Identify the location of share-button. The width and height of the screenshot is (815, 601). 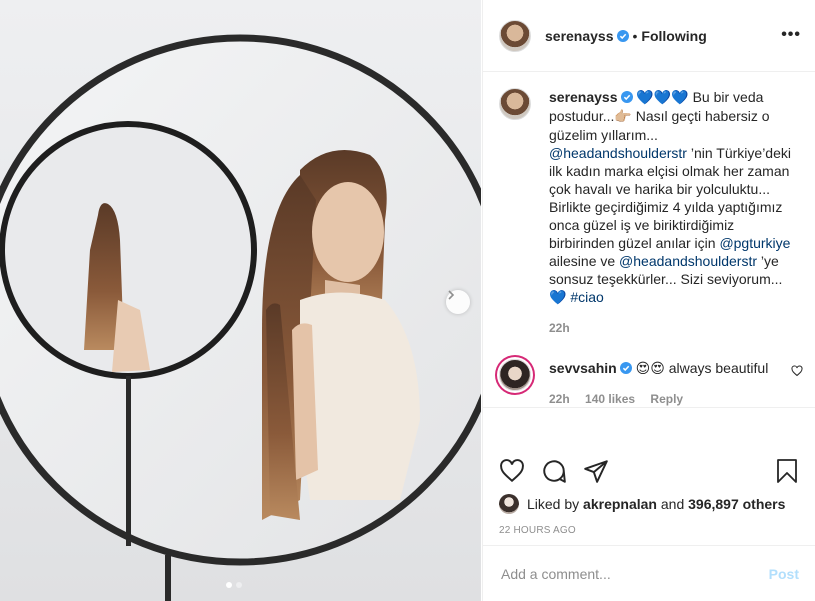
(596, 471).